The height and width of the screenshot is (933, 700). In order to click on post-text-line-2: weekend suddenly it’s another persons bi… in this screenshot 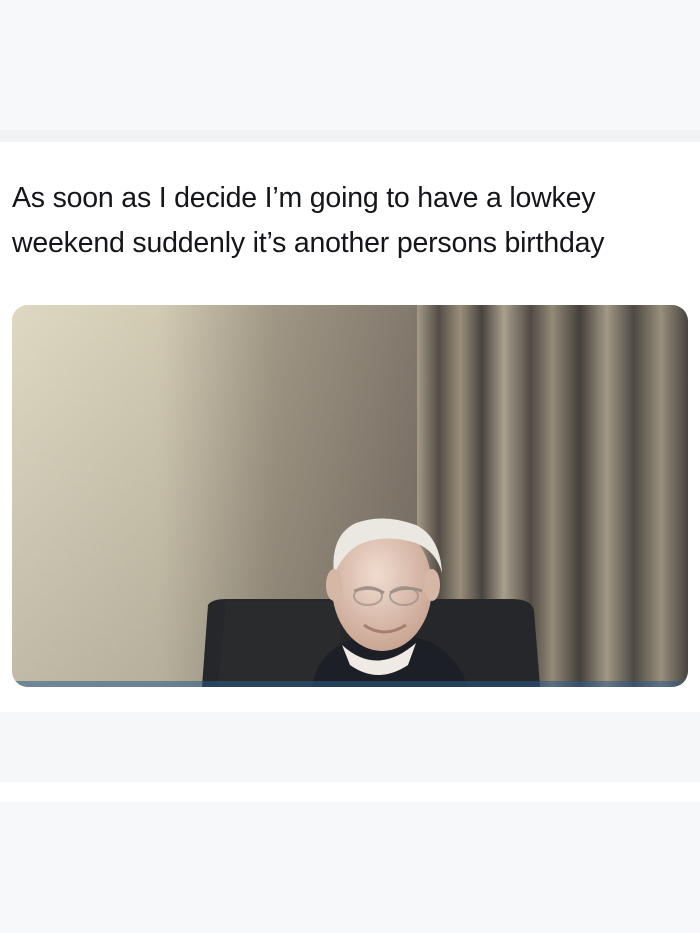, I will do `click(308, 243)`.